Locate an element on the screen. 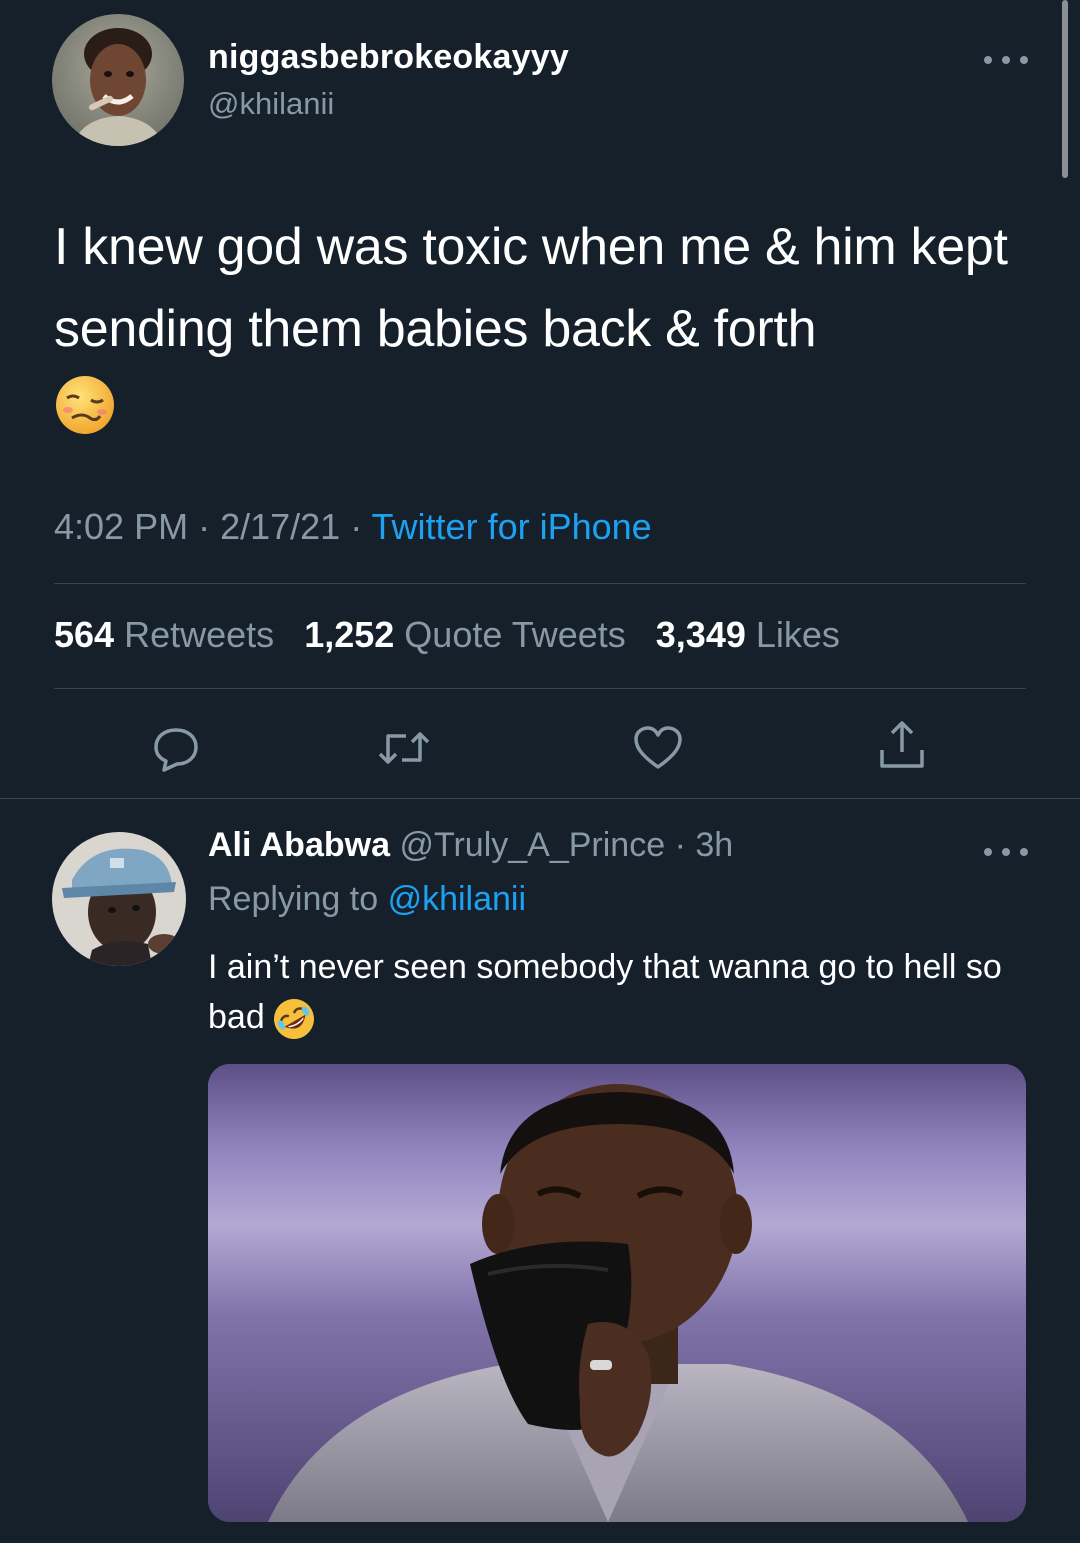 Image resolution: width=1080 pixels, height=1543 pixels. replying-to: Replying to @khilanii is located at coordinates (367, 899).